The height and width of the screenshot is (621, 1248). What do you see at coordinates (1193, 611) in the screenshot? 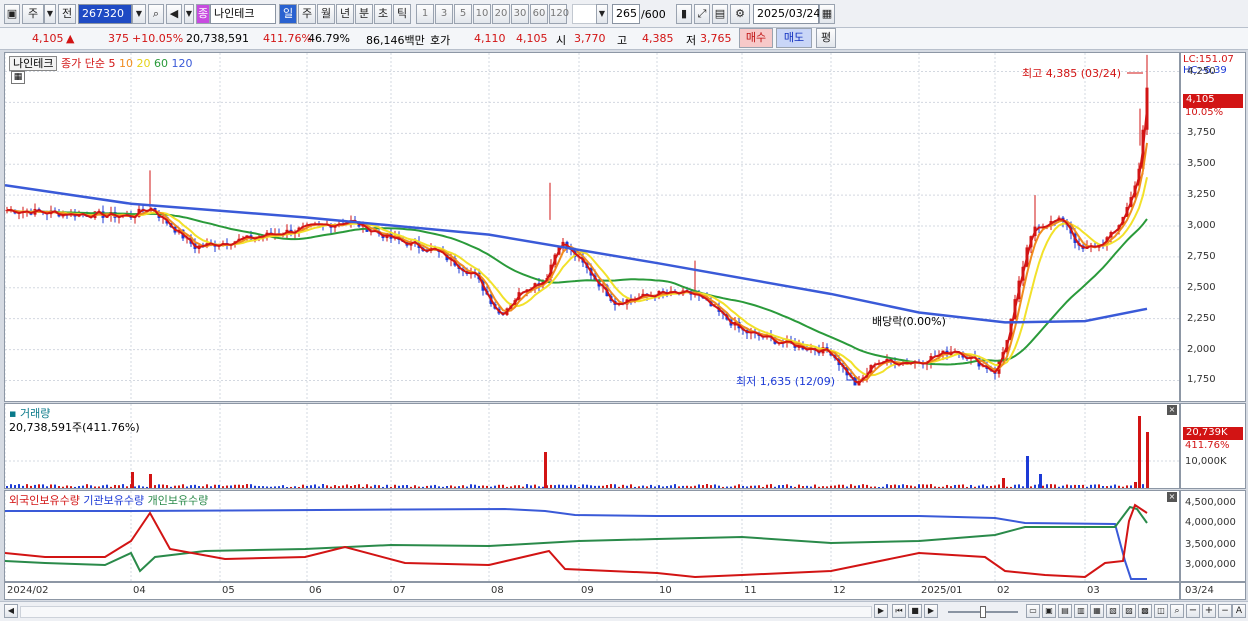
I see `zoom-out-icon: −` at bounding box center [1193, 611].